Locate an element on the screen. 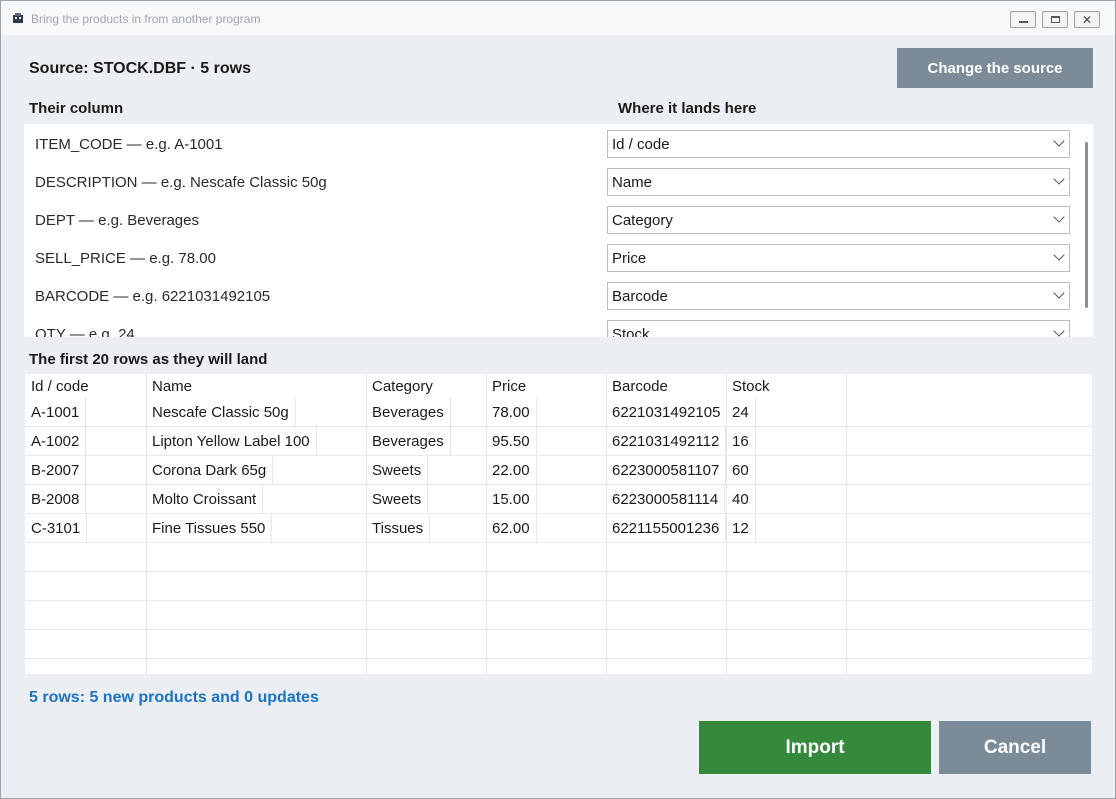 This screenshot has height=799, width=1116. mapping-row: QTY — e.g. 24 Stock is located at coordinates (558, 326).